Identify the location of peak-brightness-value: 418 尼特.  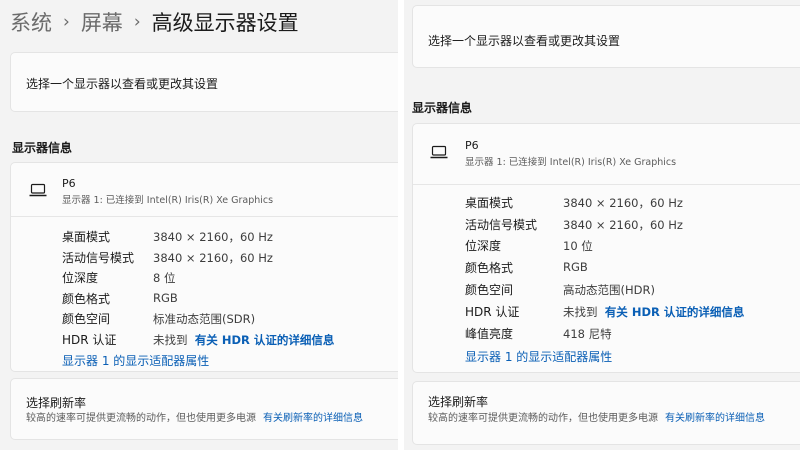
(587, 334).